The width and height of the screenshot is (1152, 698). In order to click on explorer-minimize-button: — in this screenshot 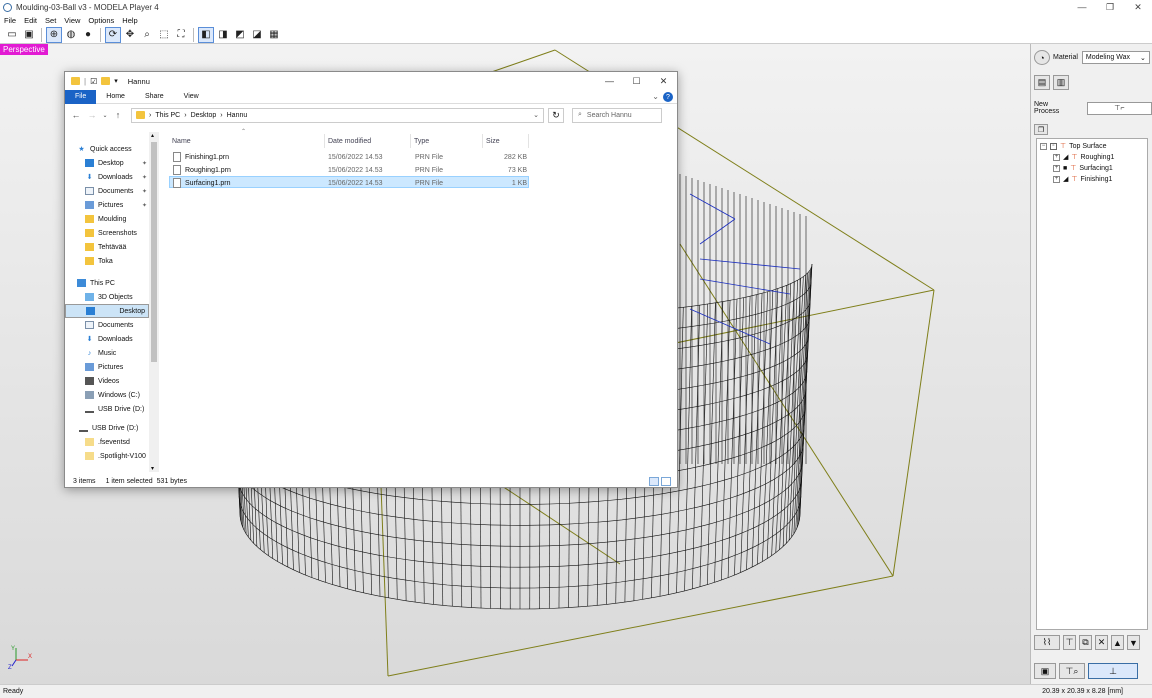, I will do `click(609, 81)`.